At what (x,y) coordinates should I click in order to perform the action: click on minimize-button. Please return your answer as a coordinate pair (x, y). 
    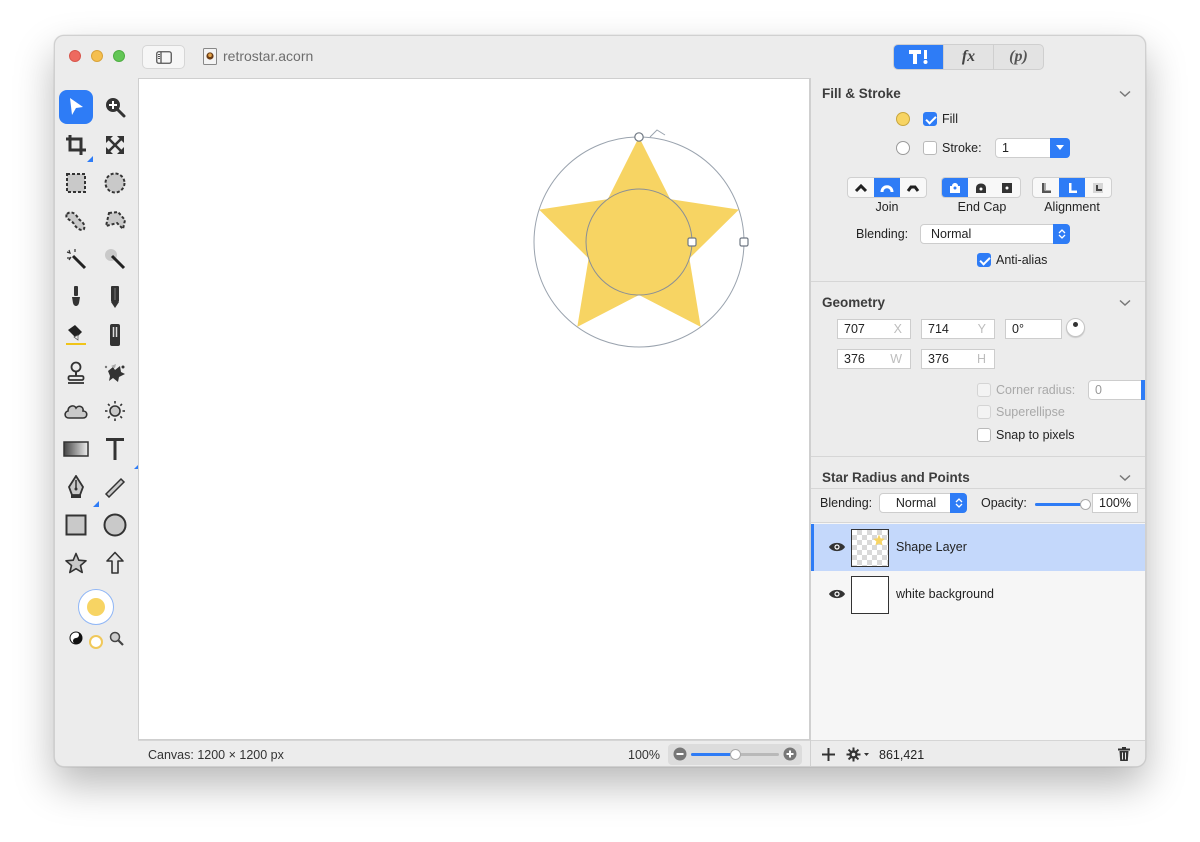
    Looking at the image, I should click on (97, 56).